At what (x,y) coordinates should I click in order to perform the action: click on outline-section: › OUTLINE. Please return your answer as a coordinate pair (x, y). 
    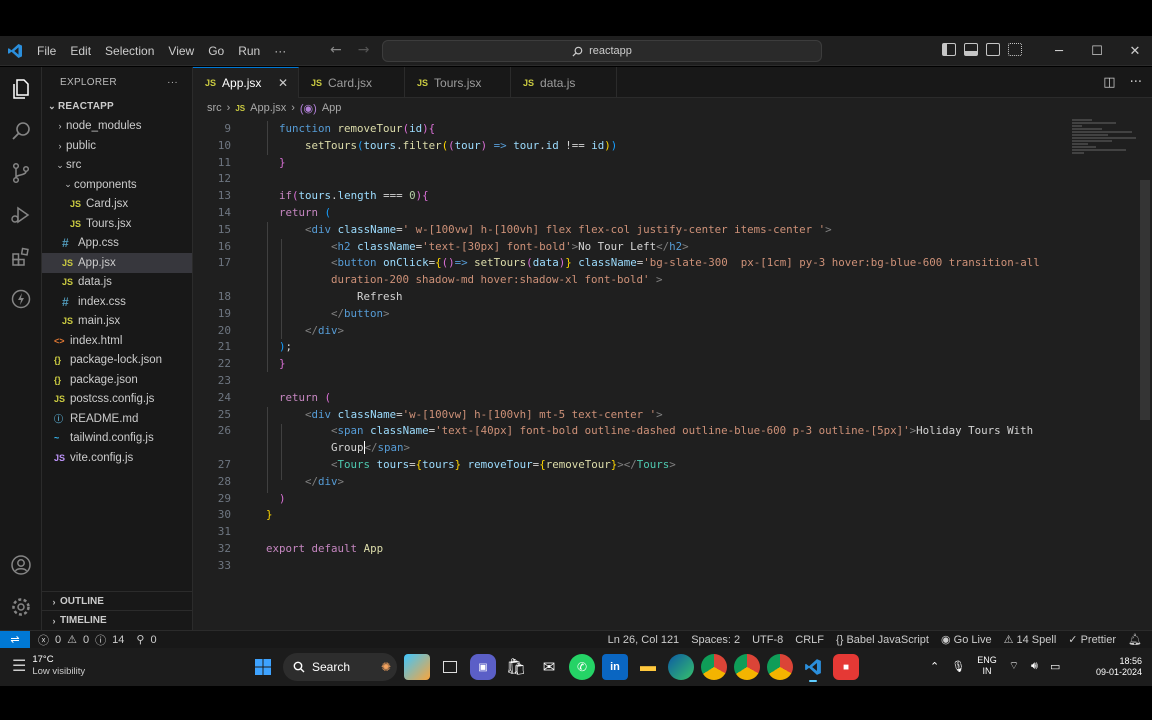
    Looking at the image, I should click on (117, 601).